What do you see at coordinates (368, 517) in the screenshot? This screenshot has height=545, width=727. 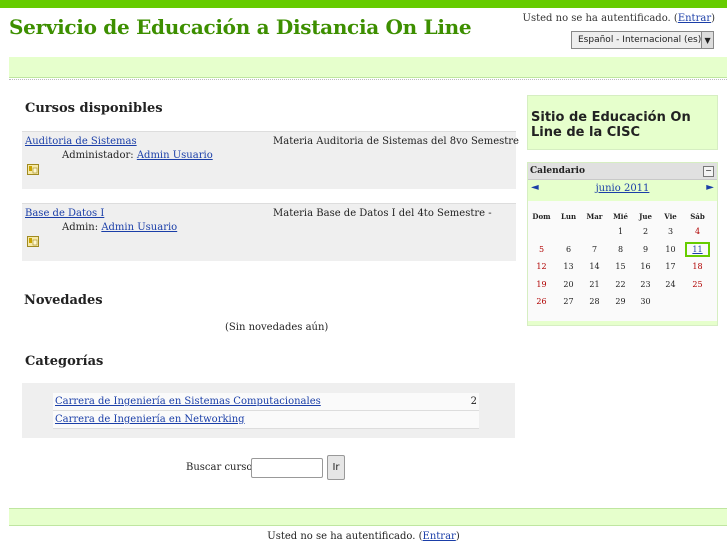 I see `footer-bar` at bounding box center [368, 517].